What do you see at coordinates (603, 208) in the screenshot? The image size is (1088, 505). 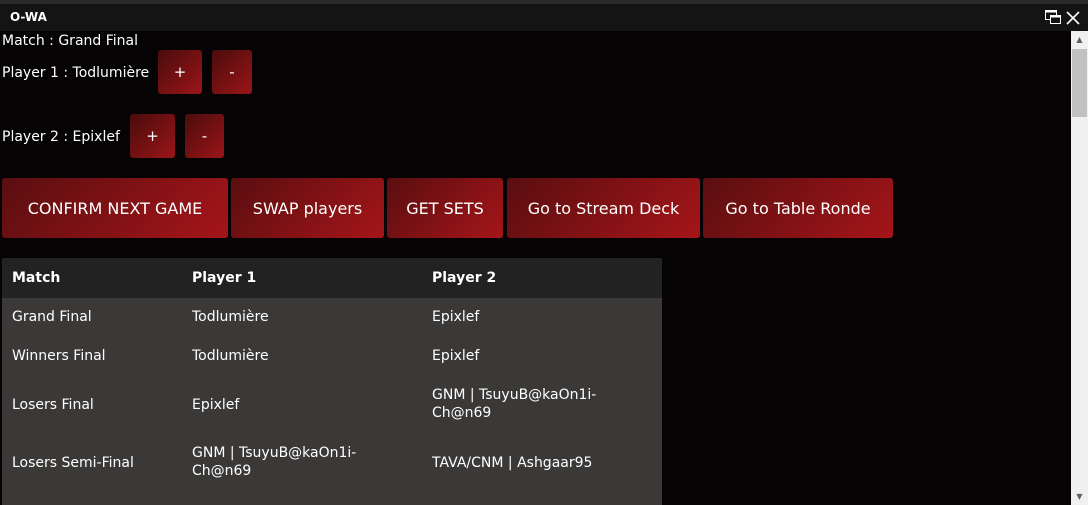 I see `go-to-stream-deck-button: Go to Stream Deck` at bounding box center [603, 208].